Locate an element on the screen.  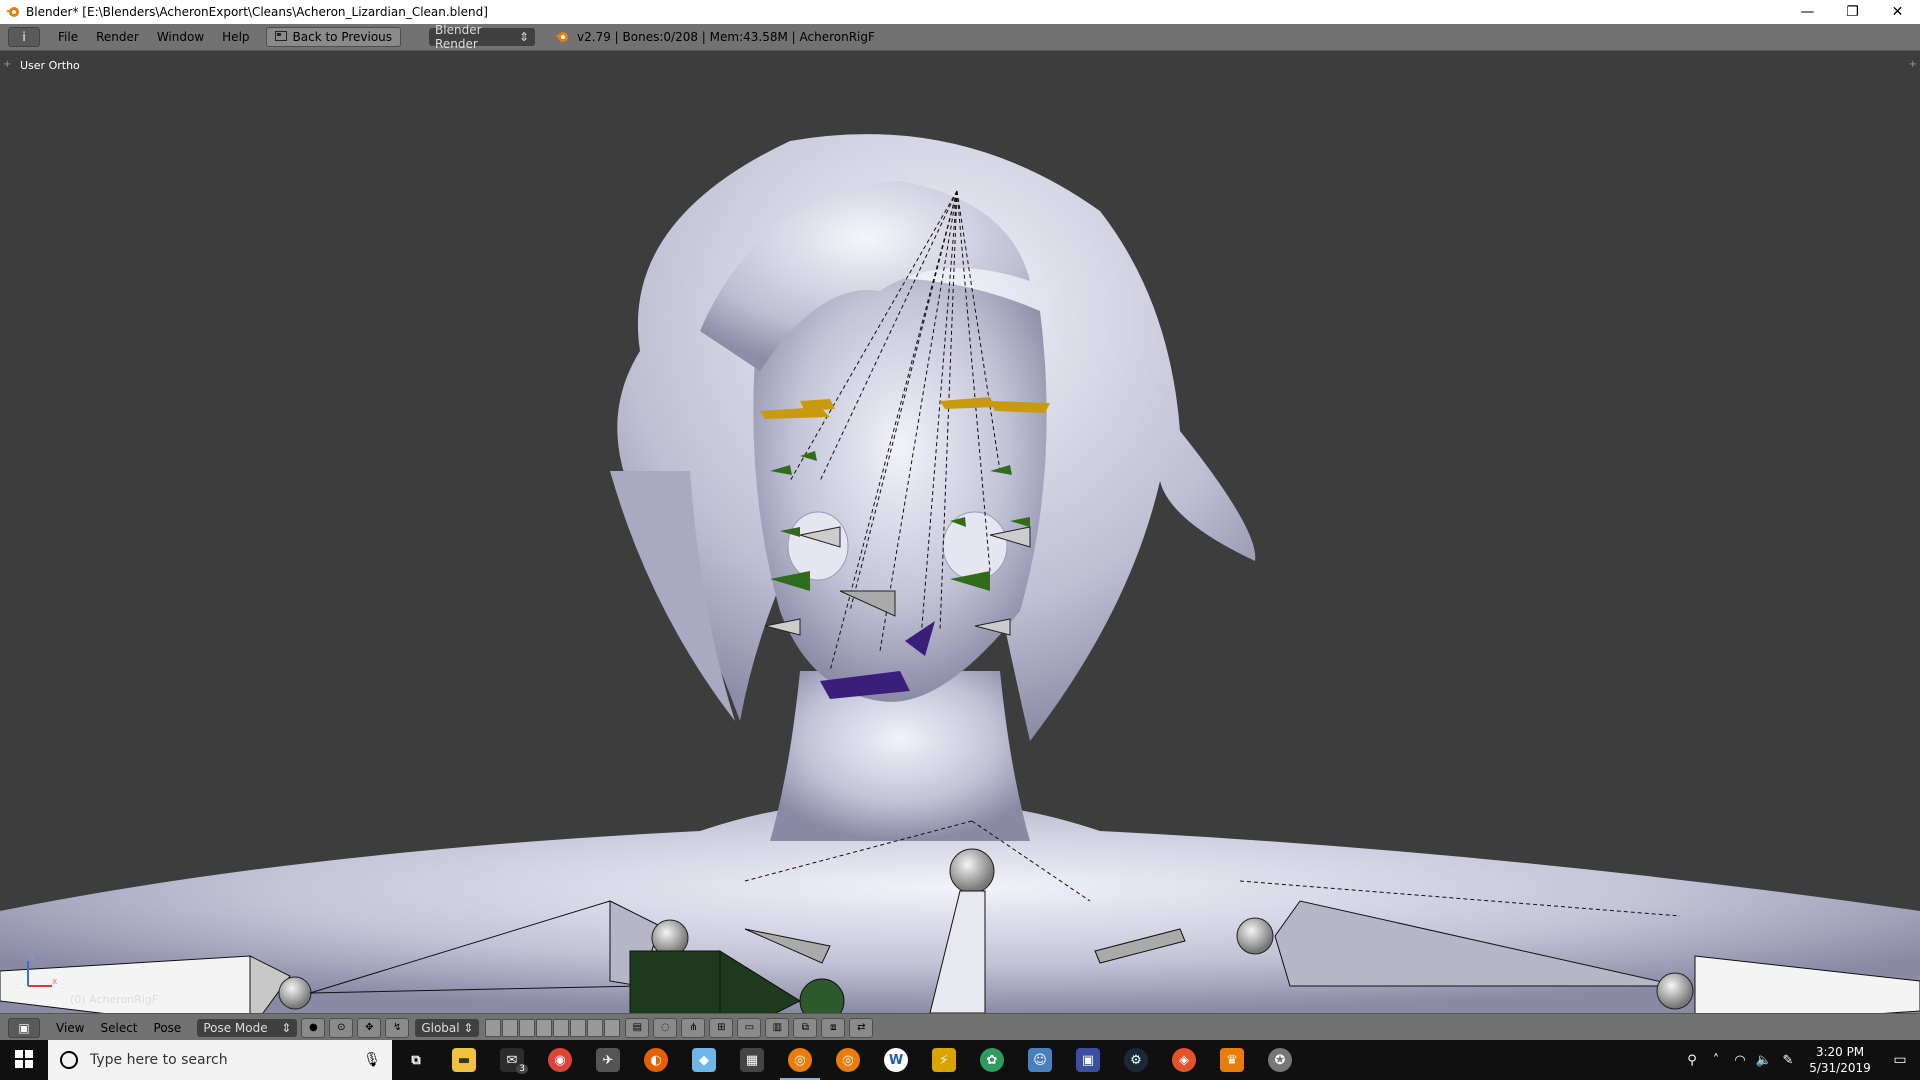
taskbar-app-discord: ☺ is located at coordinates (1040, 1060).